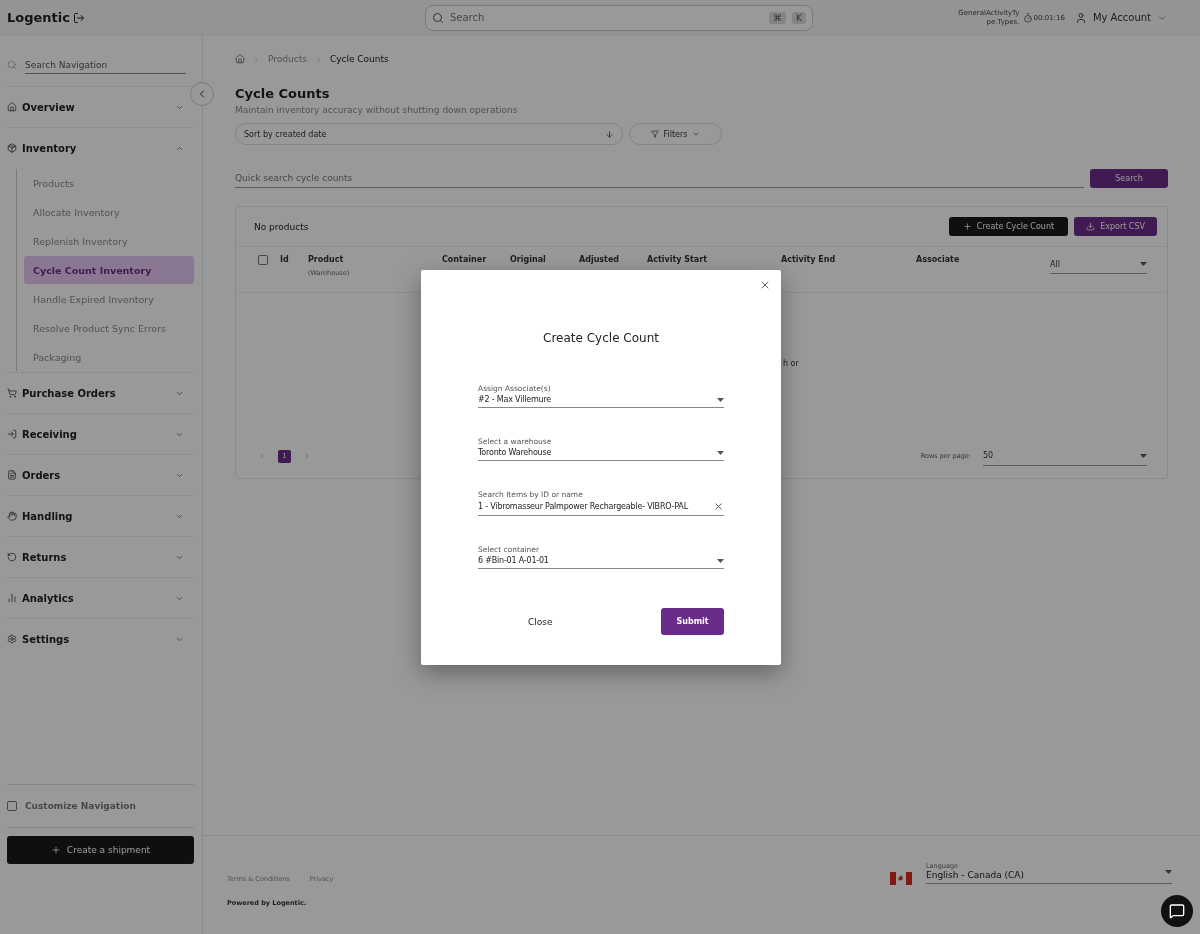  Describe the element at coordinates (1098, 264) in the screenshot. I see `associate-filter-select: All` at that location.